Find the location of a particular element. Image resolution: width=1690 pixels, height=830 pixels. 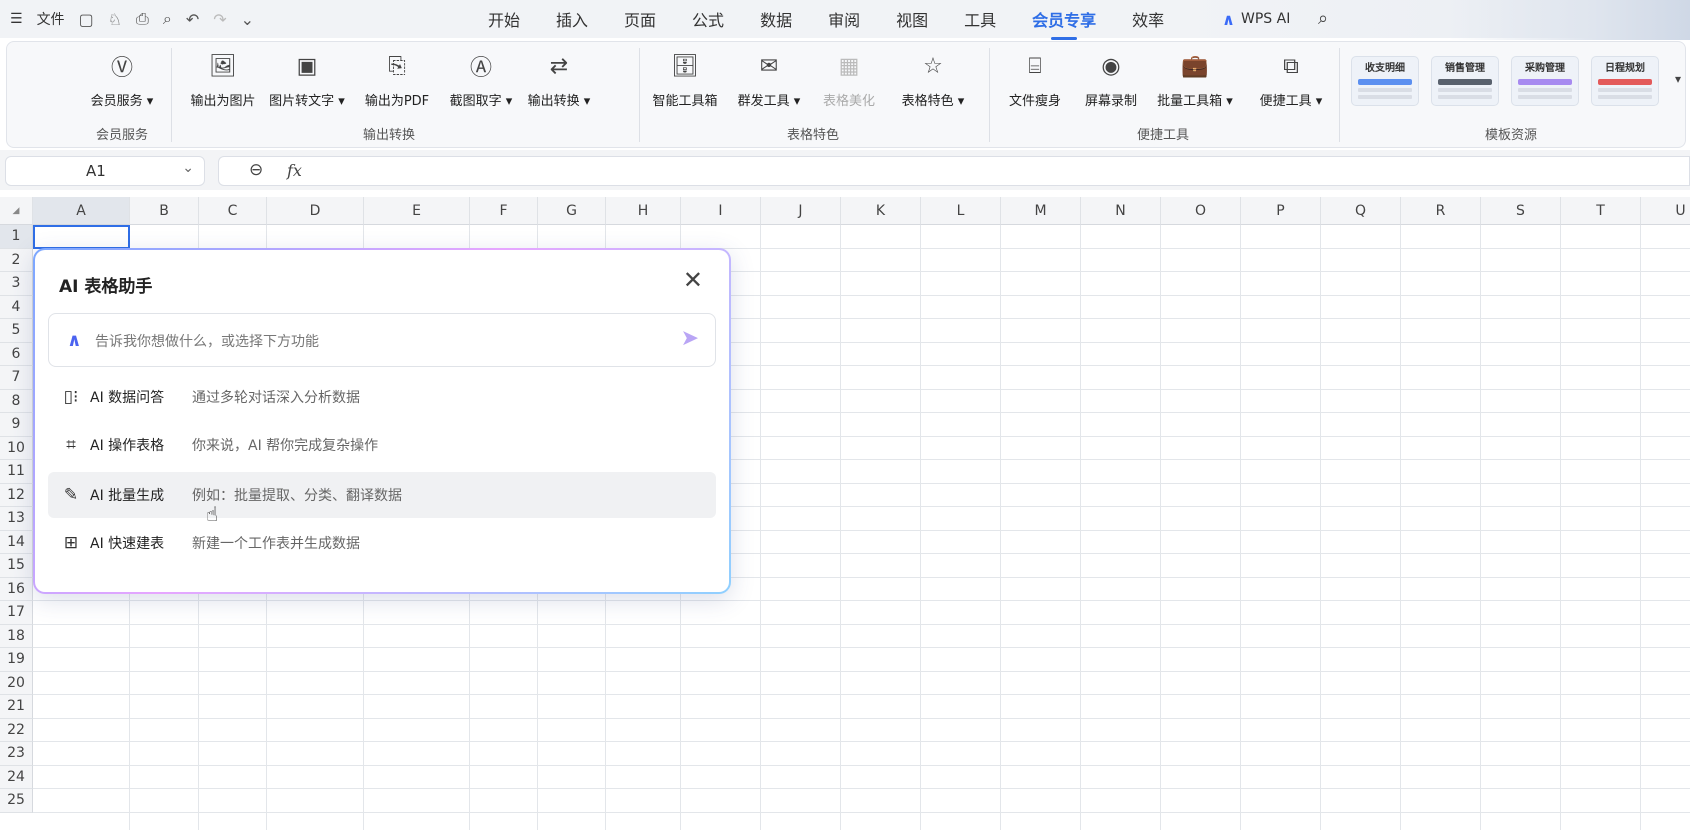

row-header: 23 is located at coordinates (16, 754).